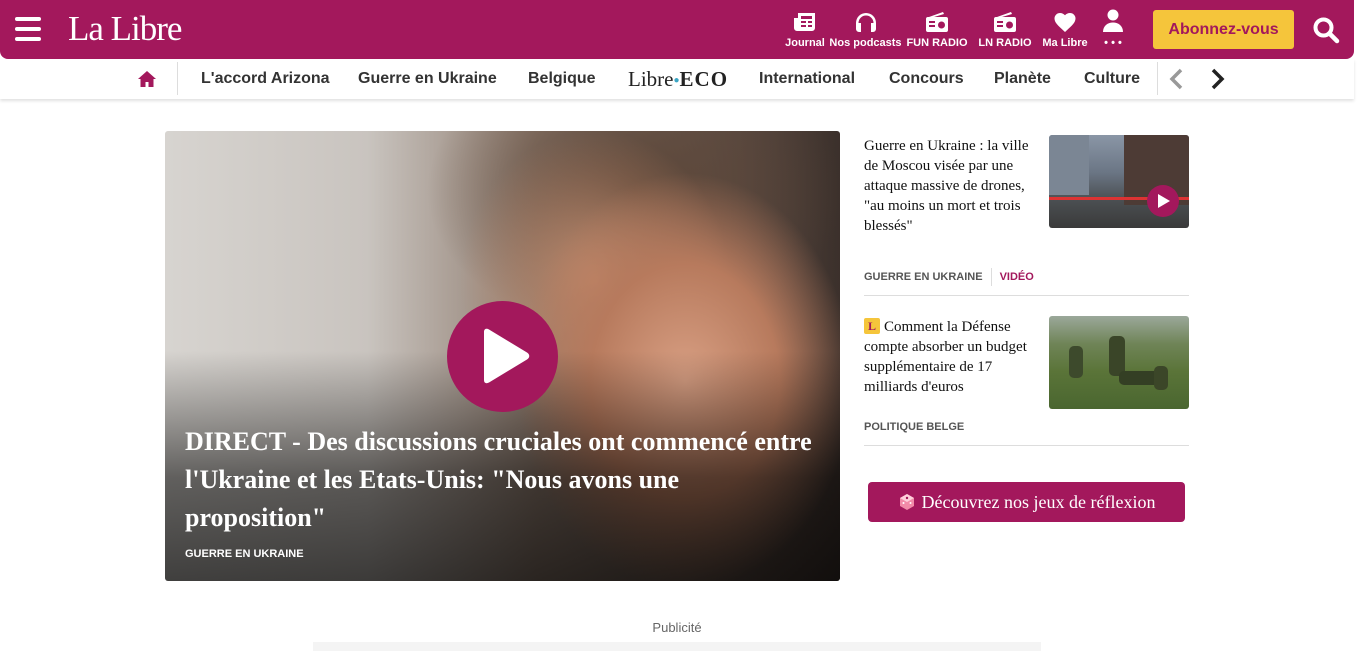 This screenshot has height=651, width=1366. Describe the element at coordinates (1112, 79) in the screenshot. I see `category-culture: Culture` at that location.